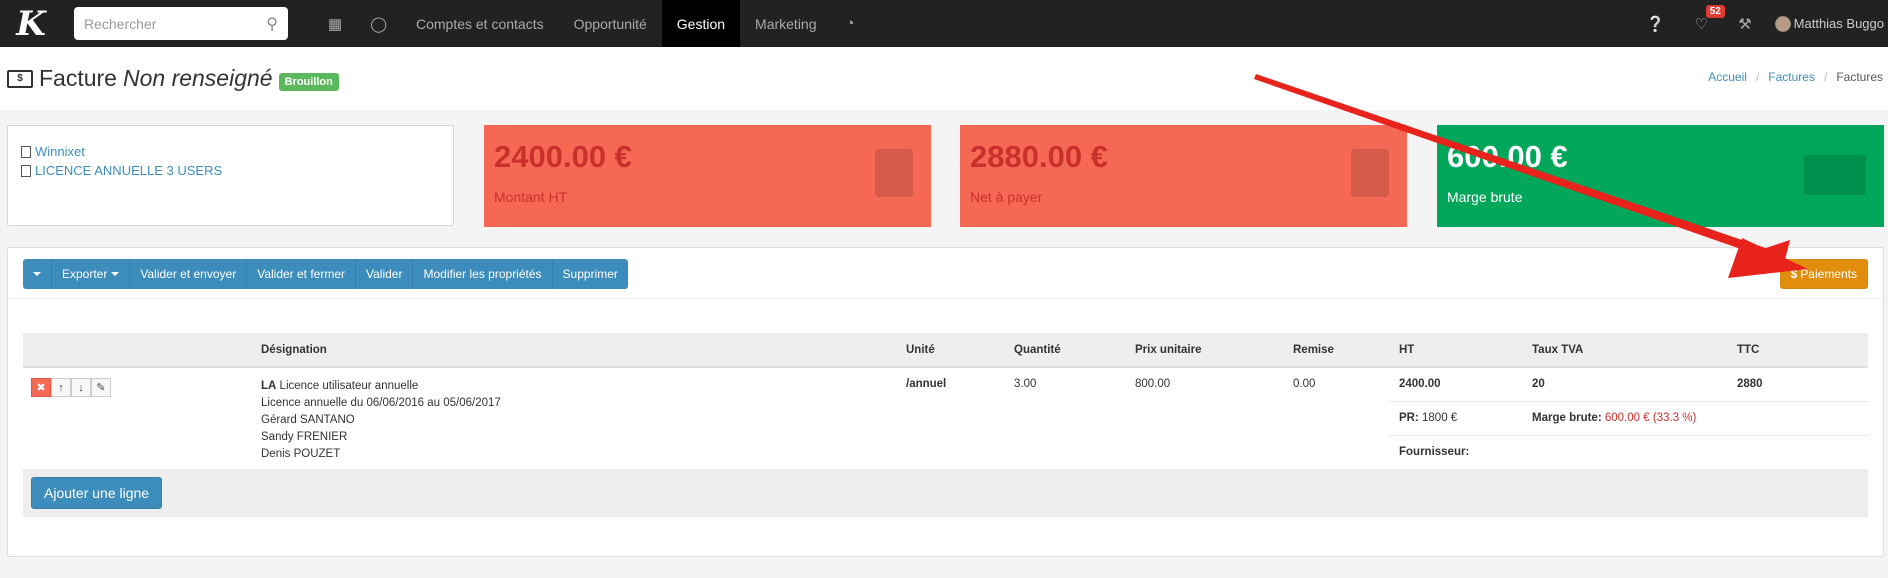  Describe the element at coordinates (385, 274) in the screenshot. I see `validate-button: Valider` at that location.